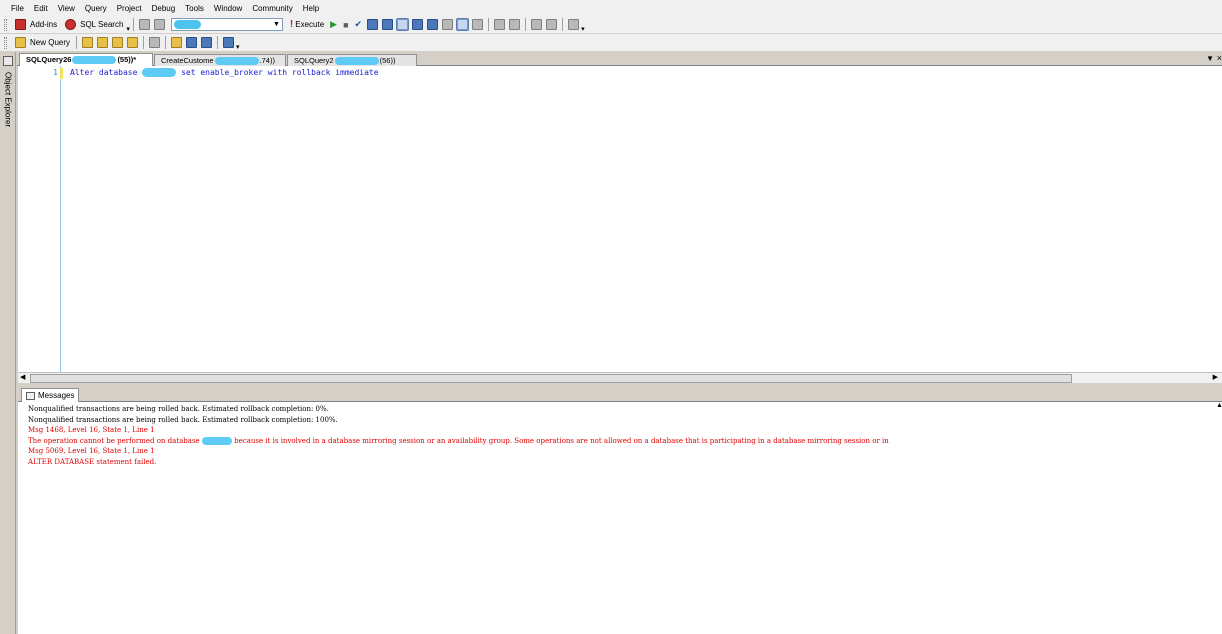  I want to click on results-to-file-icon, so click(478, 24).